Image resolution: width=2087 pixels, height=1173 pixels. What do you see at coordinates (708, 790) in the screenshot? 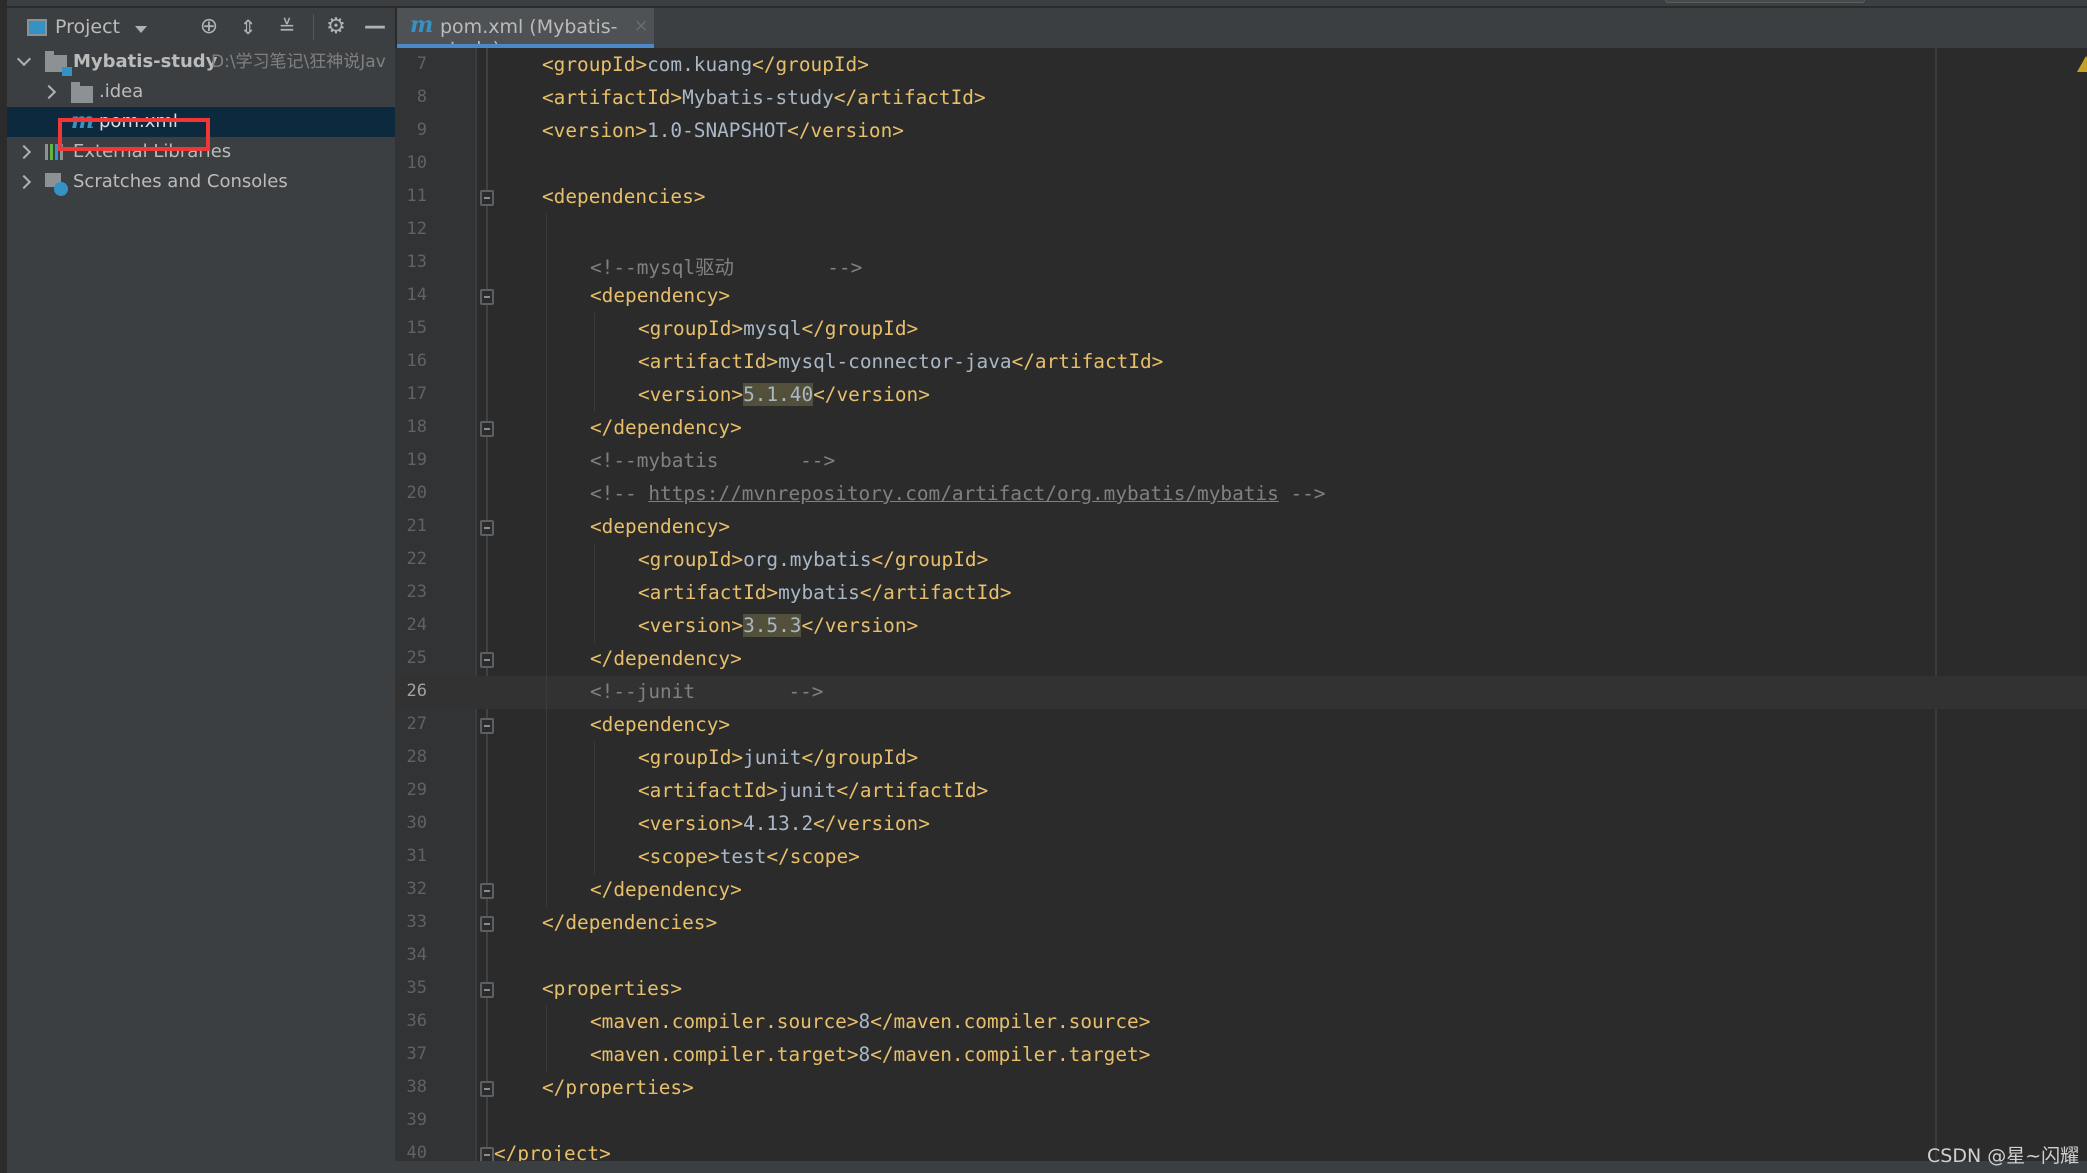
I see `xml-tag: <artifactId>` at bounding box center [708, 790].